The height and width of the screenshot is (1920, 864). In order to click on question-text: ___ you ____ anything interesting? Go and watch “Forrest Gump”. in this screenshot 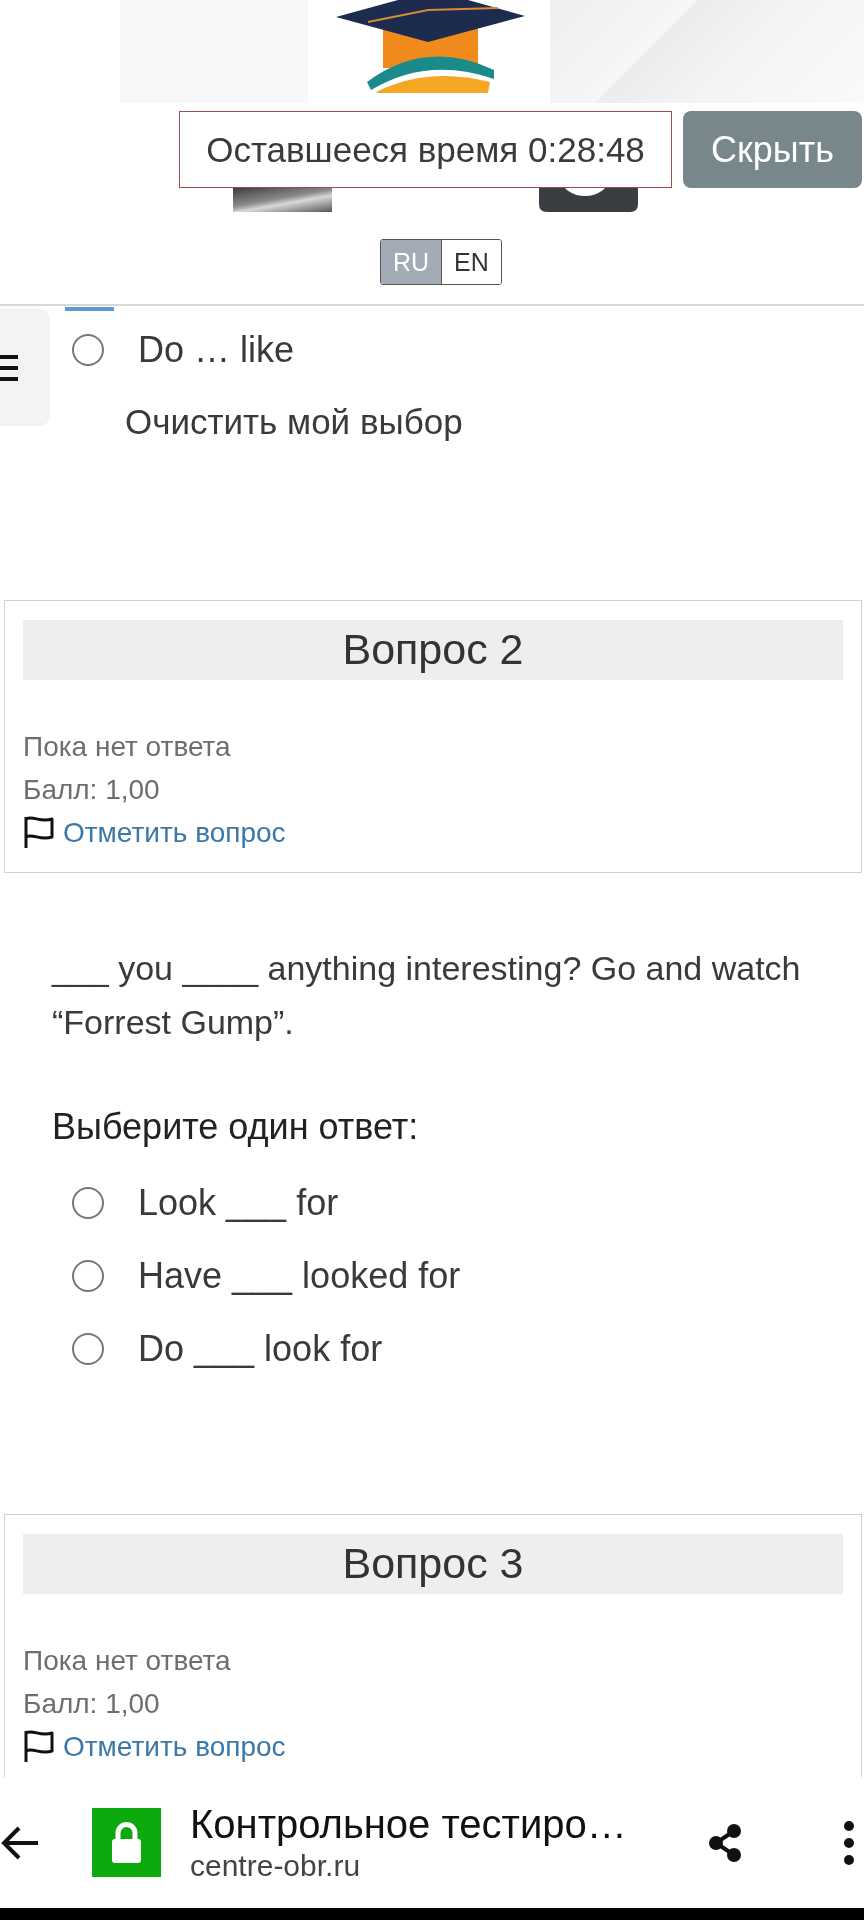, I will do `click(427, 995)`.